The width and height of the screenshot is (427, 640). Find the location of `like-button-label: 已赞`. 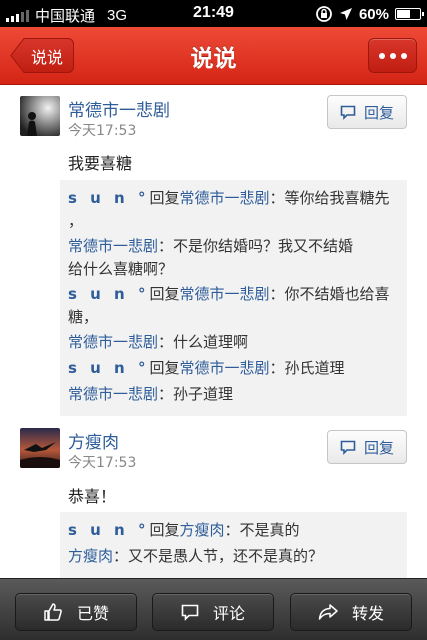

like-button-label: 已赞 is located at coordinates (92, 613).